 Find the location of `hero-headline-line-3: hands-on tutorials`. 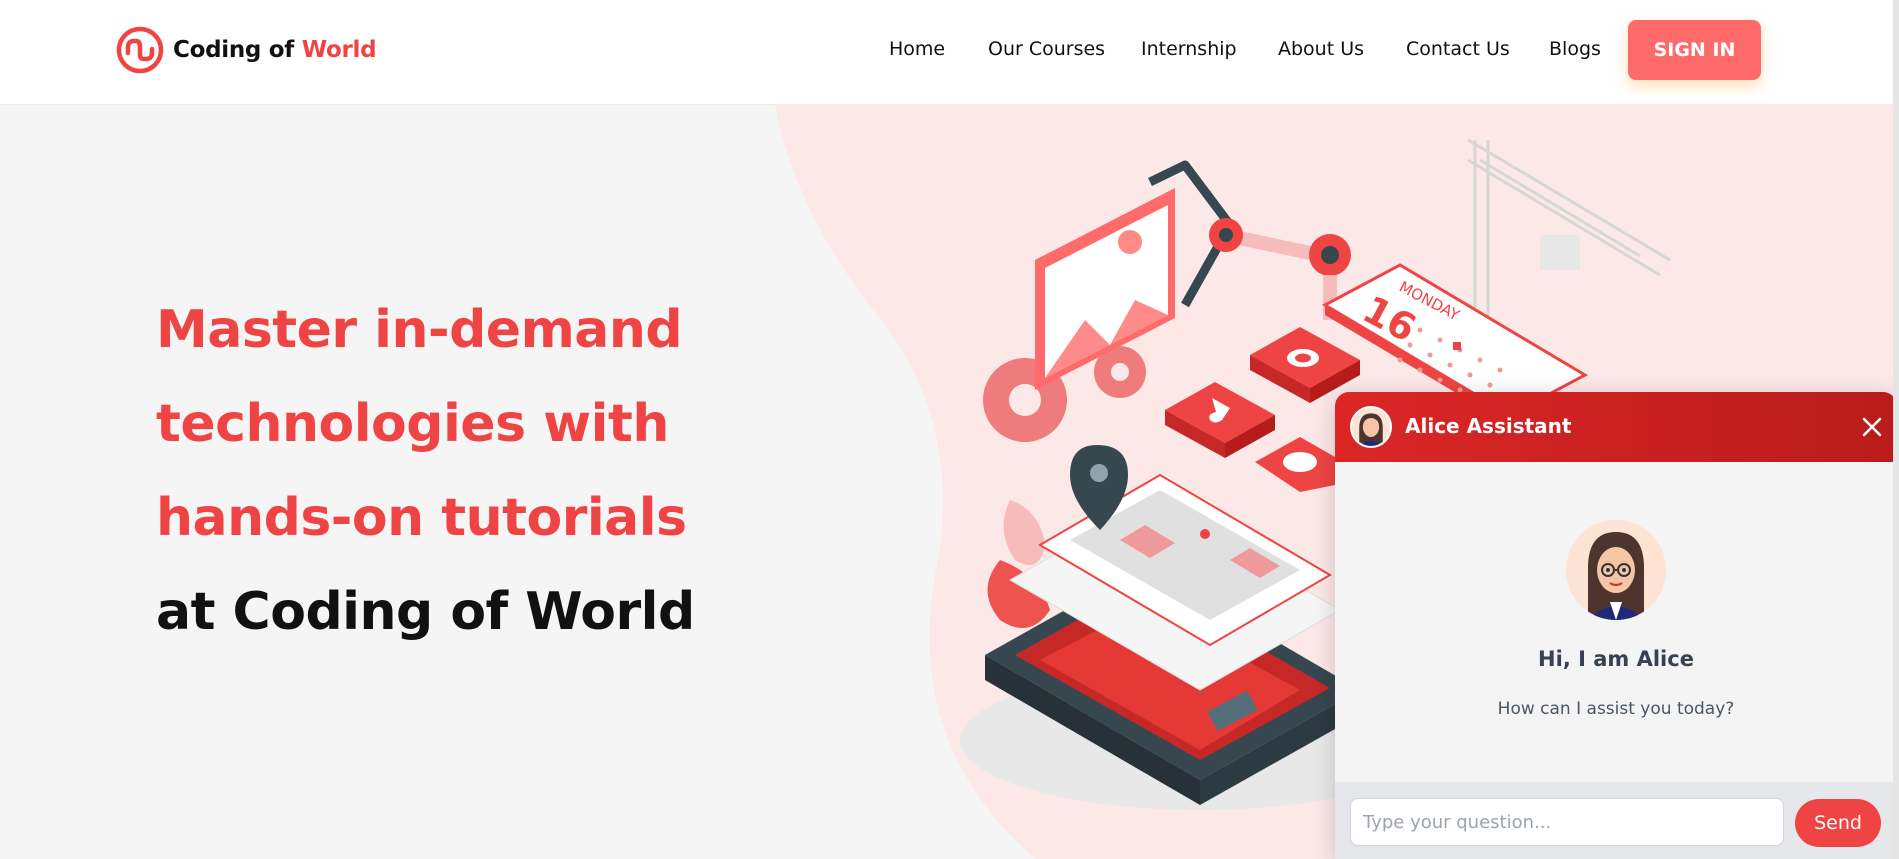

hero-headline-line-3: hands-on tutorials is located at coordinates (421, 518).